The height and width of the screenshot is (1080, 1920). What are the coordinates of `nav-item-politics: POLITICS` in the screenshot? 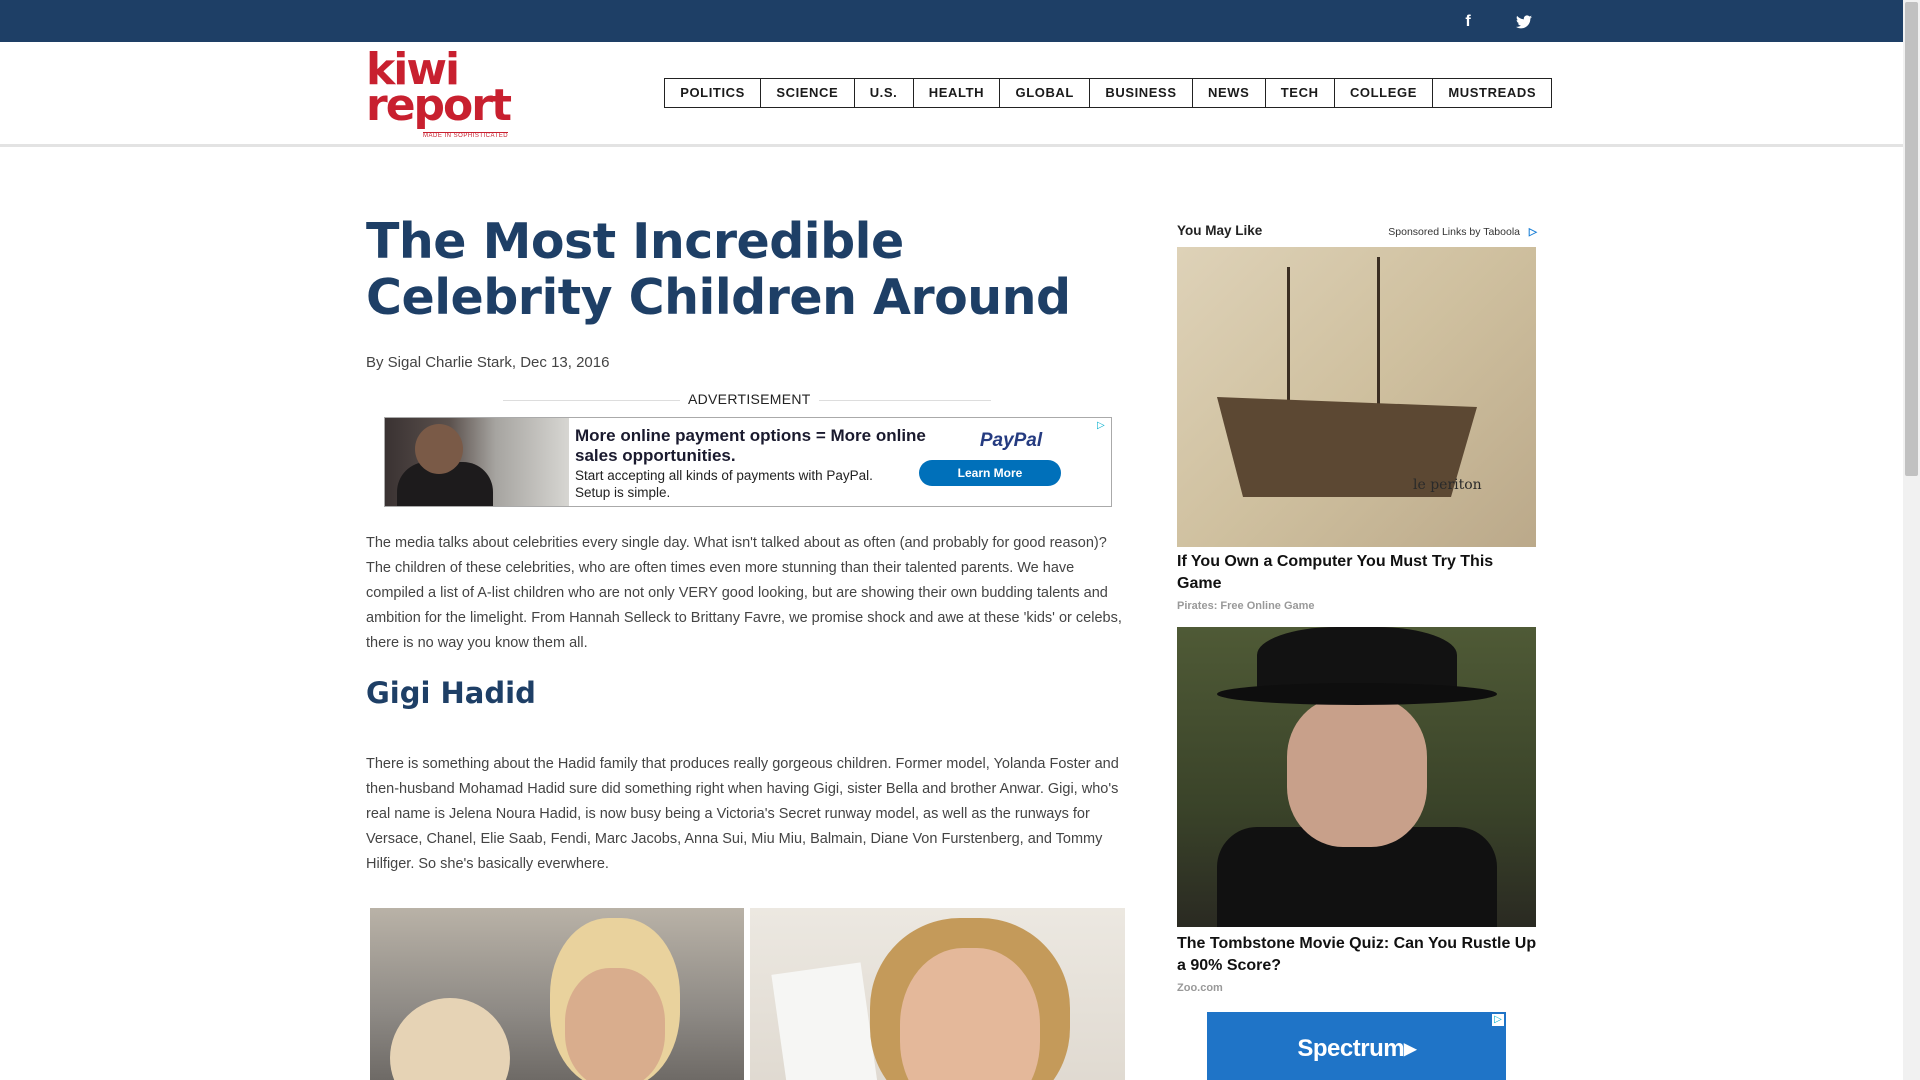 It's located at (713, 93).